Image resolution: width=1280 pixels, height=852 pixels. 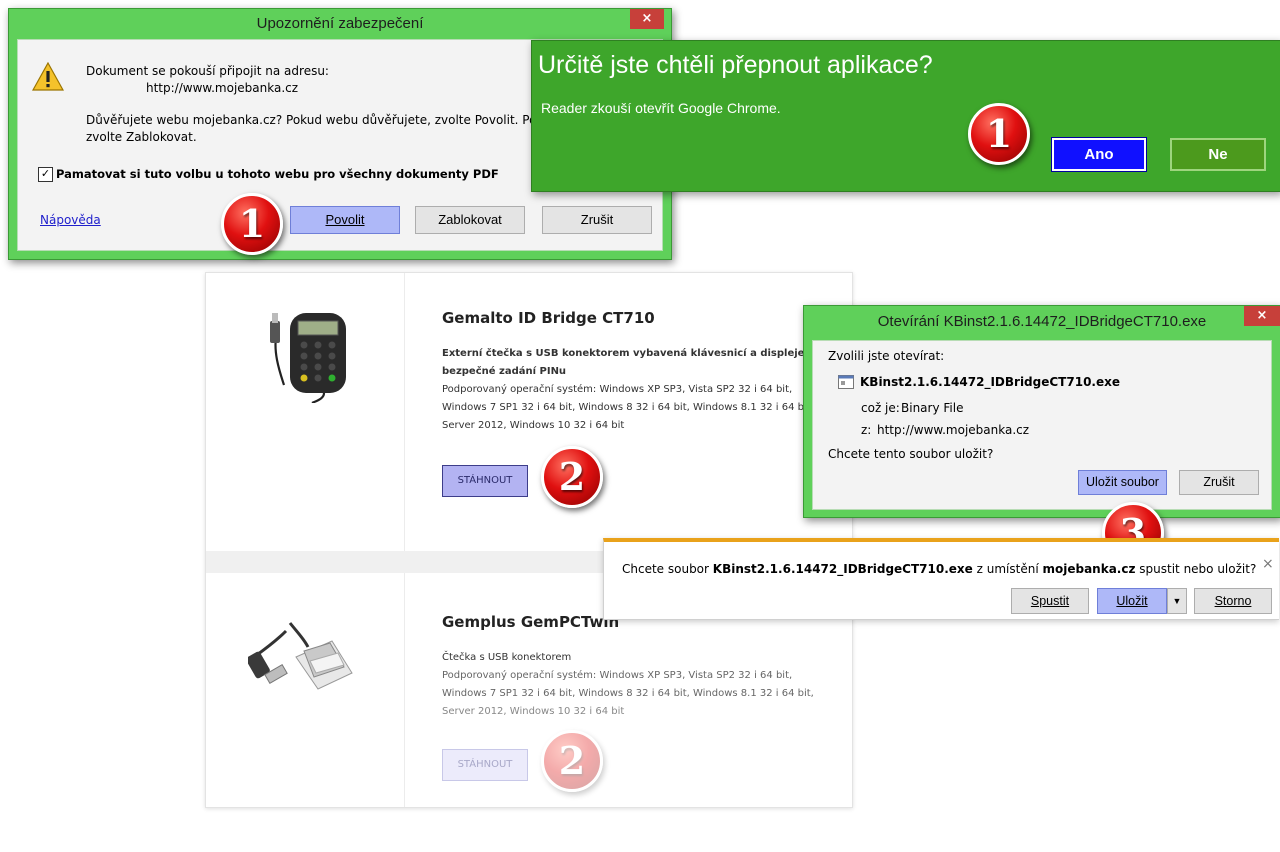 What do you see at coordinates (572, 761) in the screenshot?
I see `step-badge-2-faded: 2` at bounding box center [572, 761].